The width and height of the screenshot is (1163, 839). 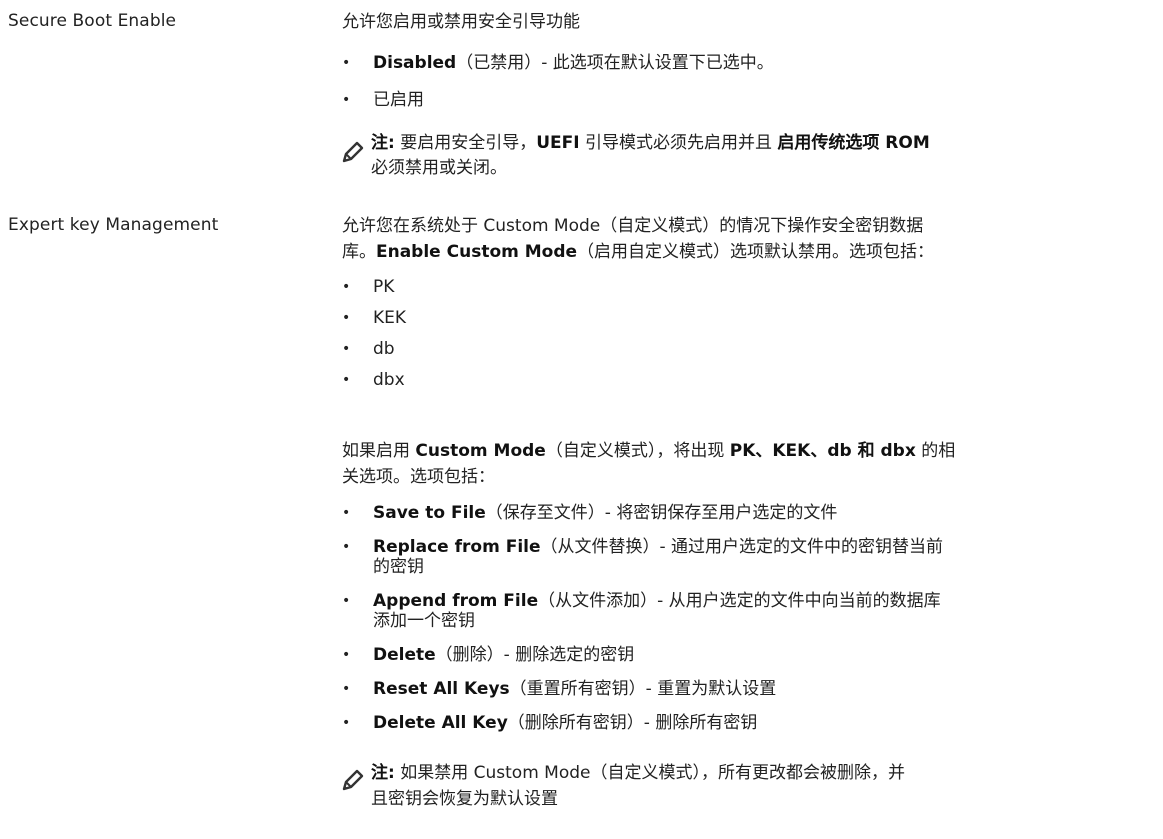 What do you see at coordinates (384, 349) in the screenshot?
I see `key-name: db` at bounding box center [384, 349].